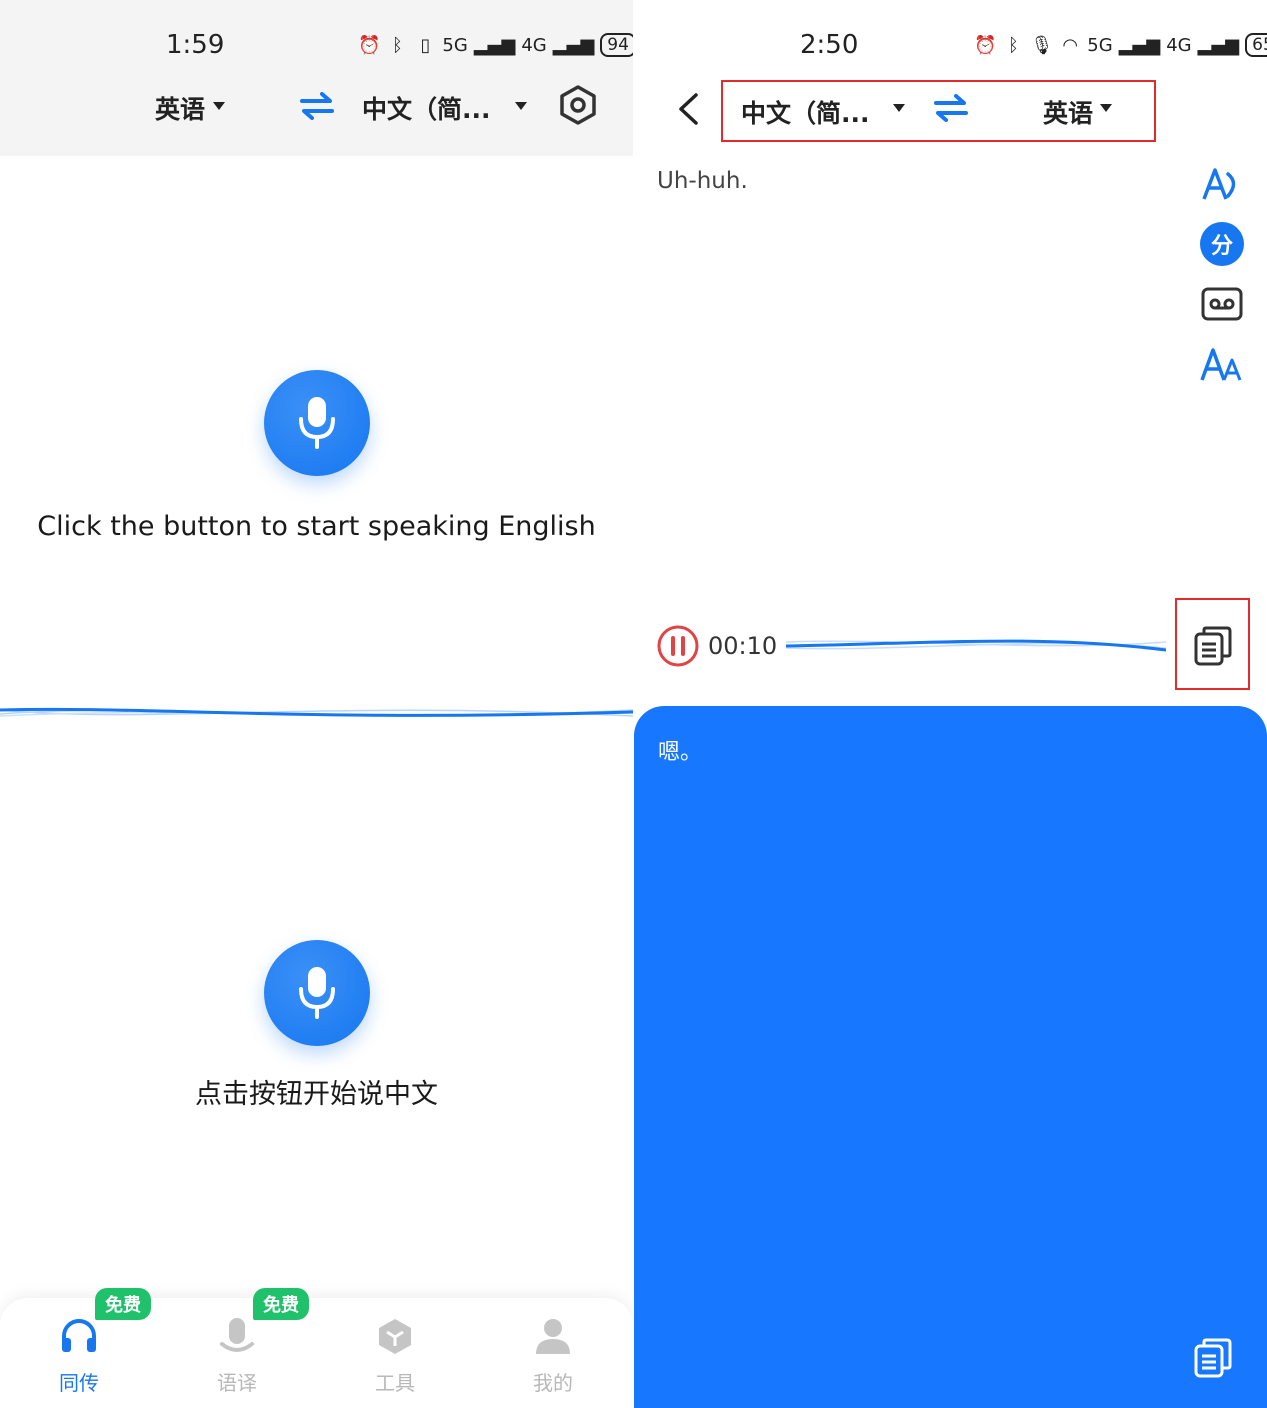  Describe the element at coordinates (1213, 1358) in the screenshot. I see `copy-translation-icon` at that location.